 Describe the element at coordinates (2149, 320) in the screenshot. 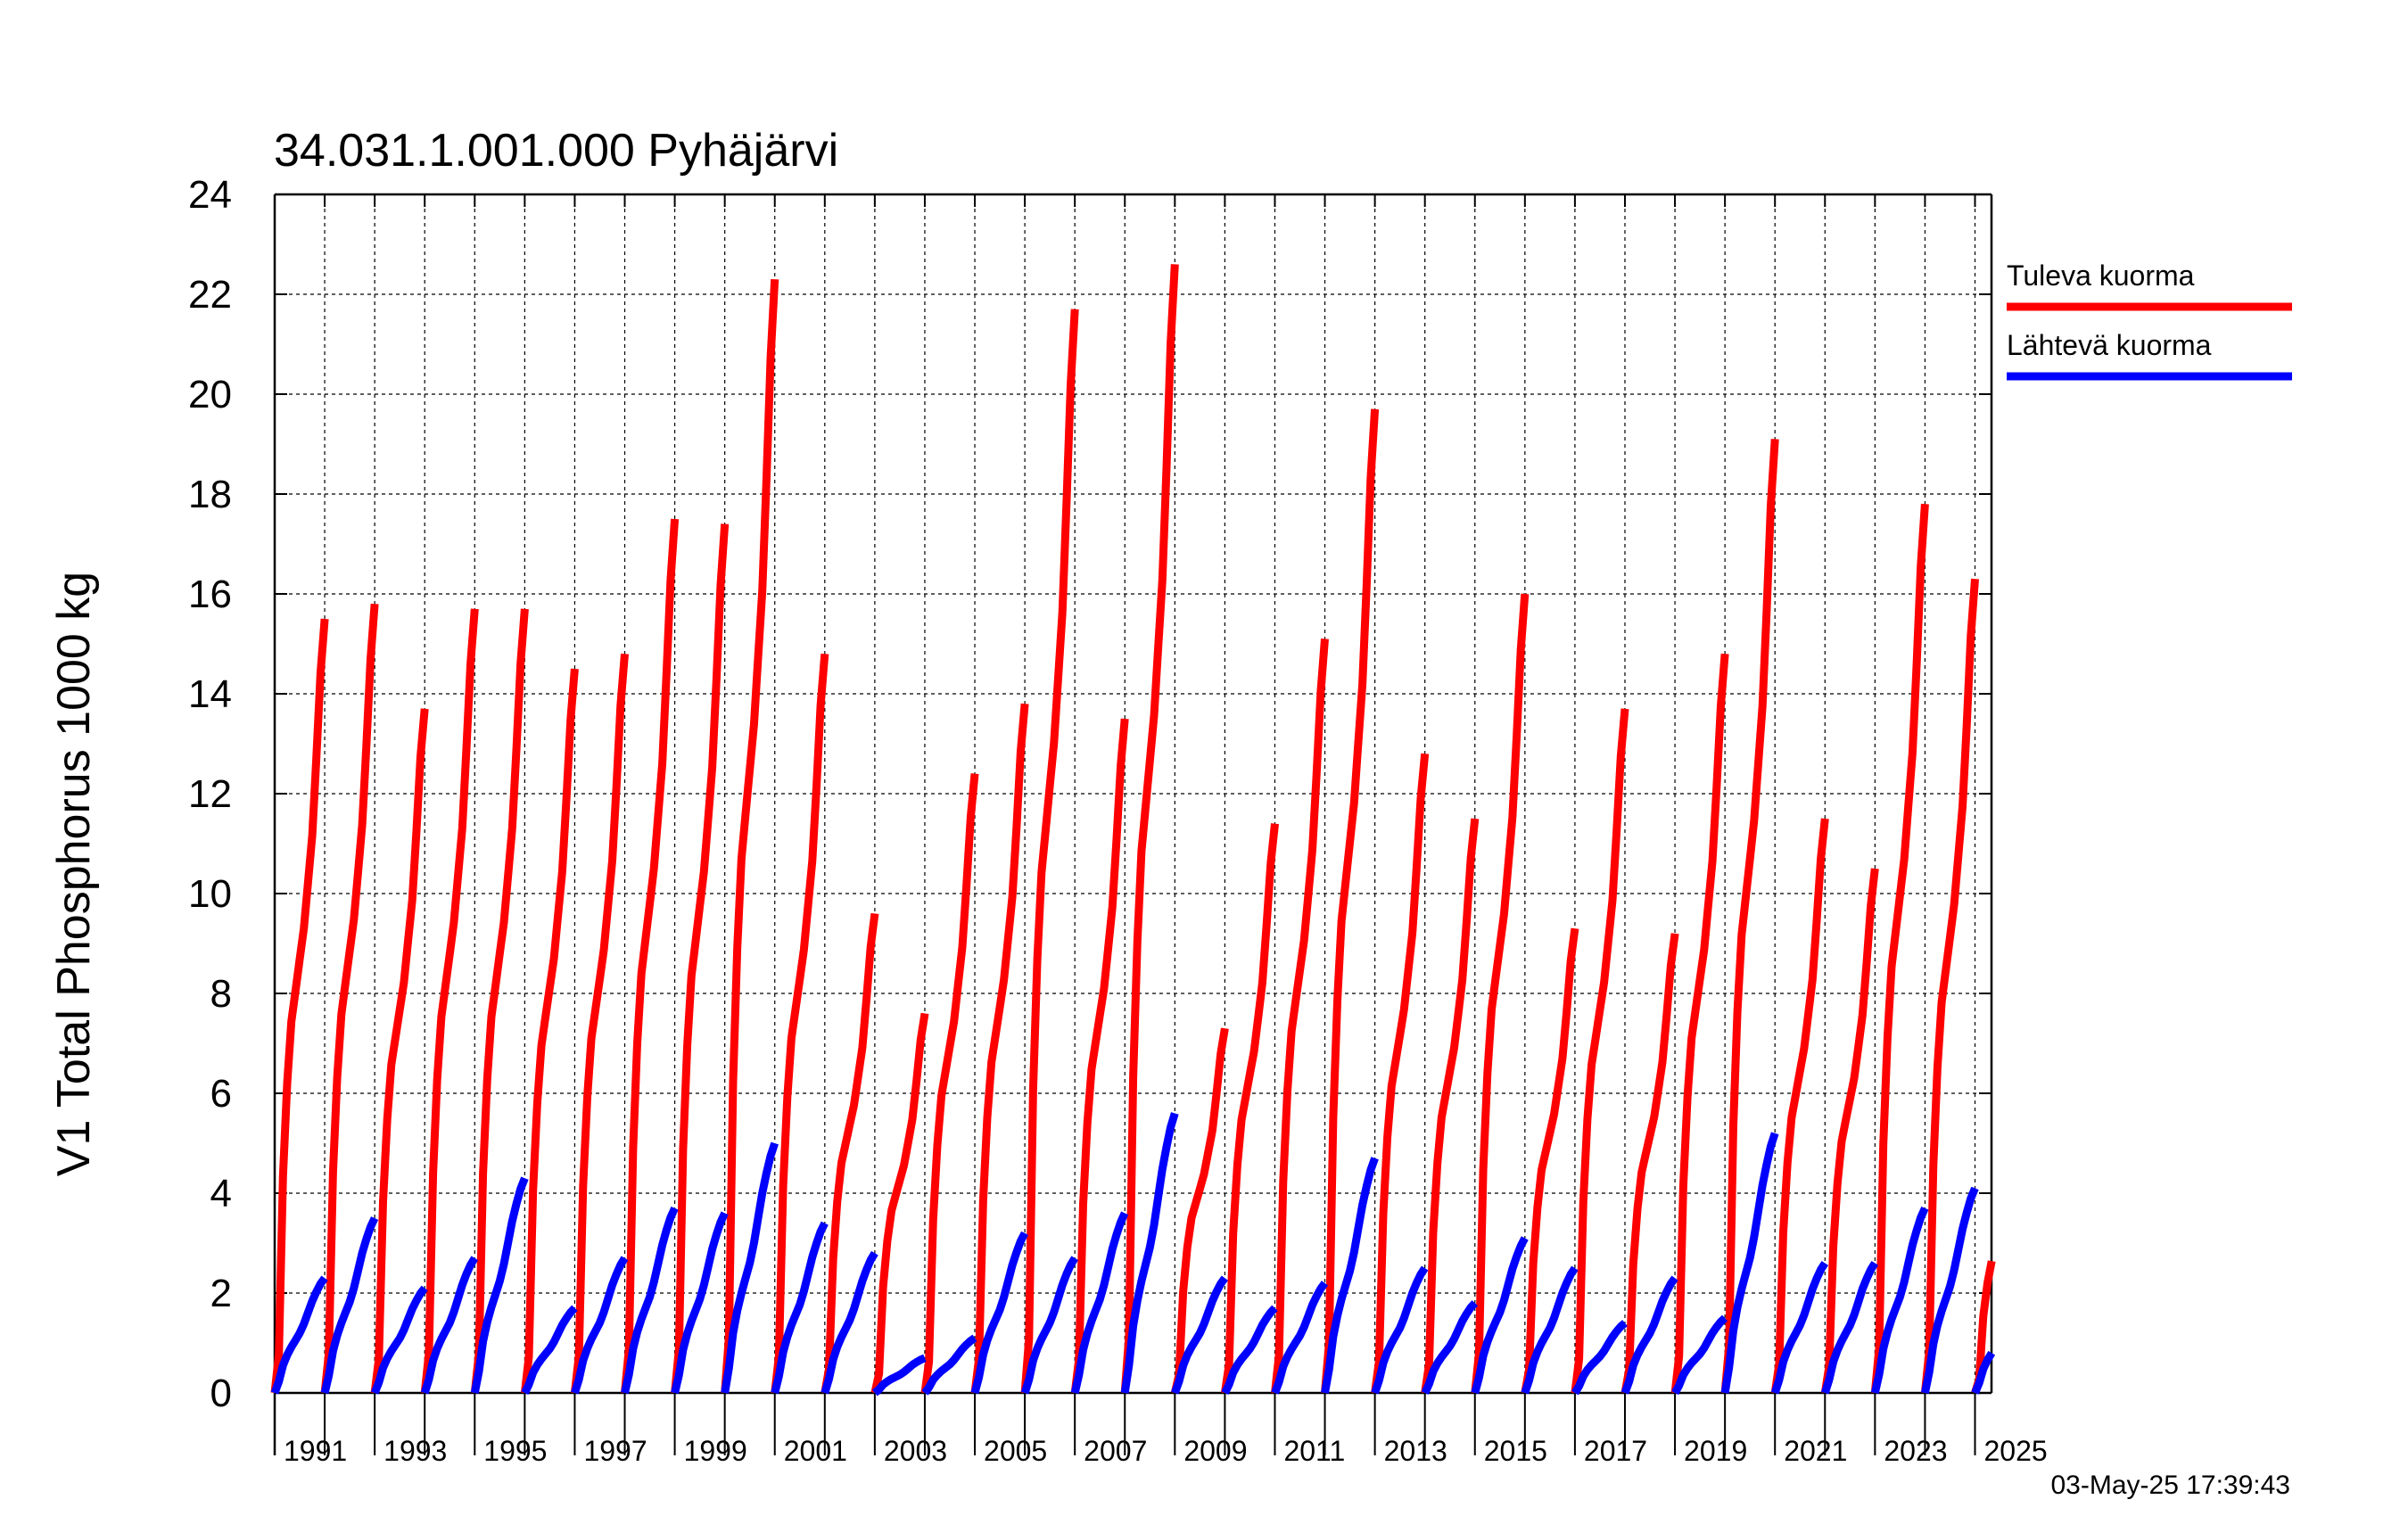

I see `legend: Tuleva kuorma Lähtevä kuorma` at that location.